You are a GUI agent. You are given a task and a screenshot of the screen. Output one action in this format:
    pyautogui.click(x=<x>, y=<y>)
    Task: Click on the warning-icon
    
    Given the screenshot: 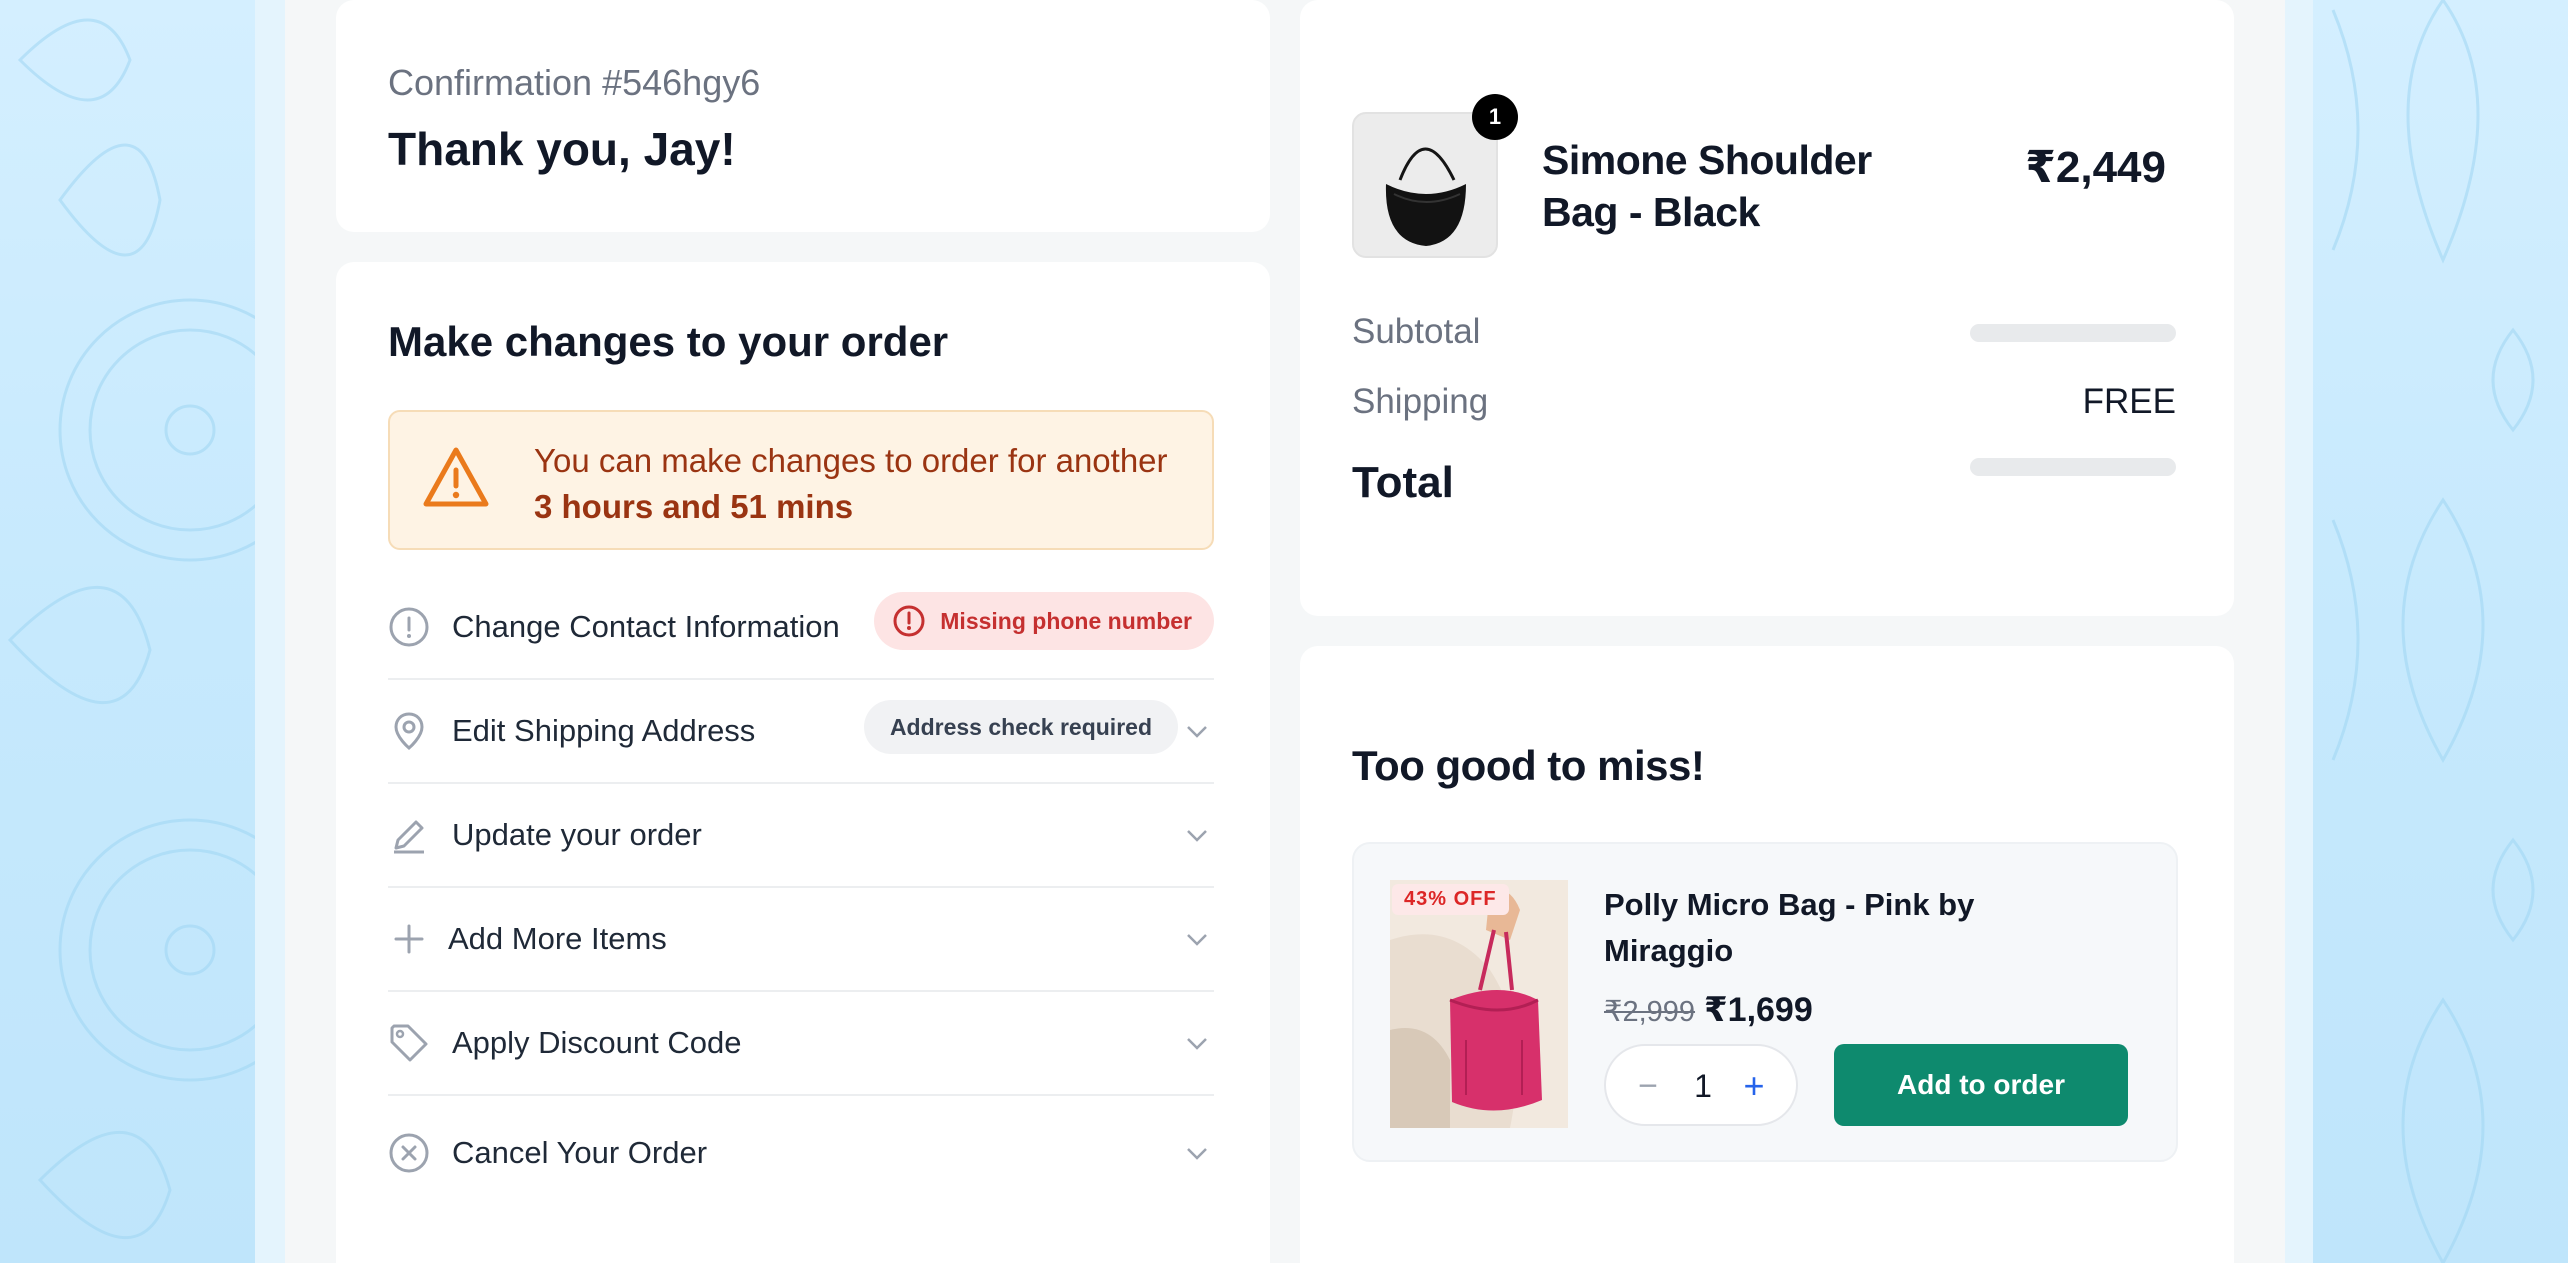 What is the action you would take?
    pyautogui.click(x=456, y=477)
    